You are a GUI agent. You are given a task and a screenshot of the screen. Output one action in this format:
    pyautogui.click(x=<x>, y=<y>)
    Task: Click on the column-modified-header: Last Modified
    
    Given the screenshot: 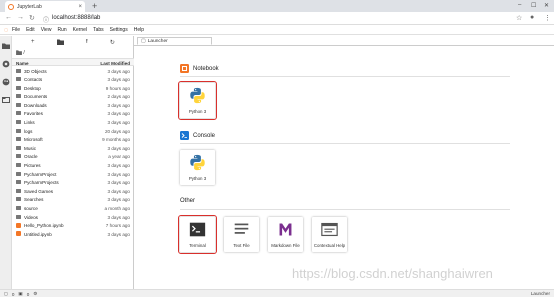 What is the action you would take?
    pyautogui.click(x=115, y=63)
    